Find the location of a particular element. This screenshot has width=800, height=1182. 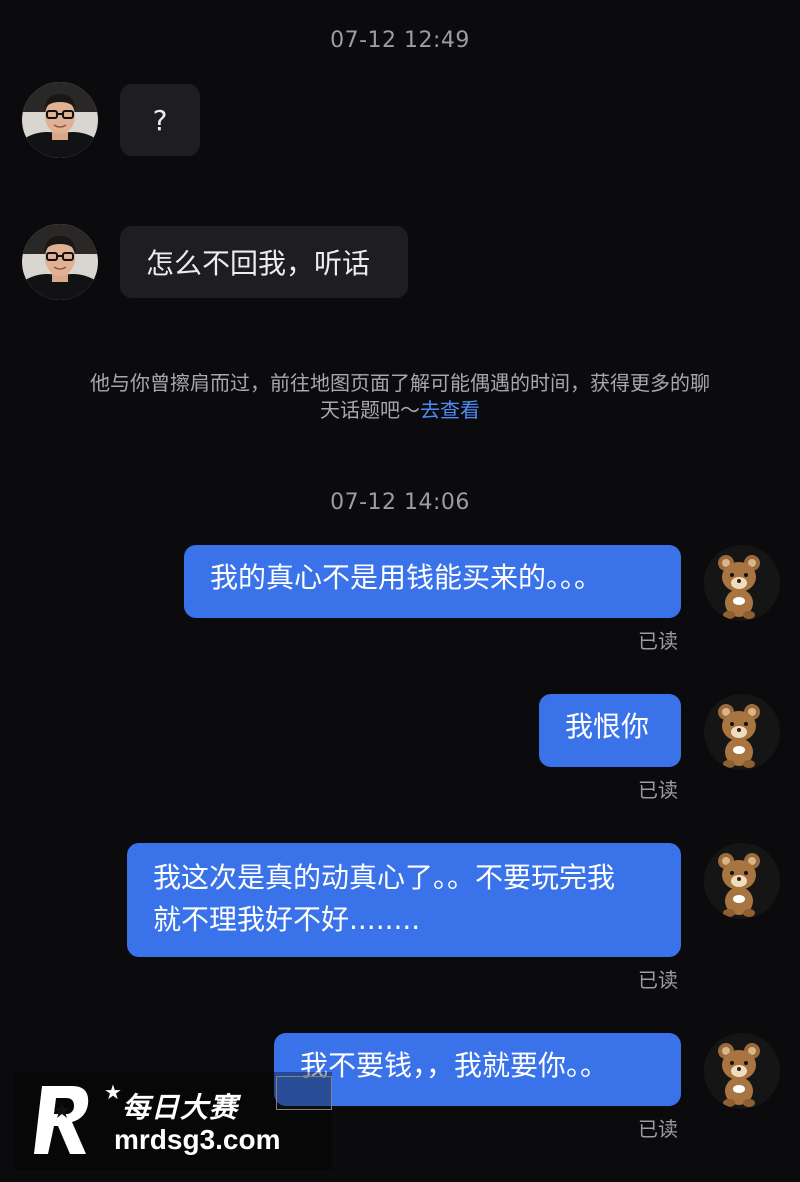

incoming-message-bubble: 怎么不回我，听话 is located at coordinates (264, 262).